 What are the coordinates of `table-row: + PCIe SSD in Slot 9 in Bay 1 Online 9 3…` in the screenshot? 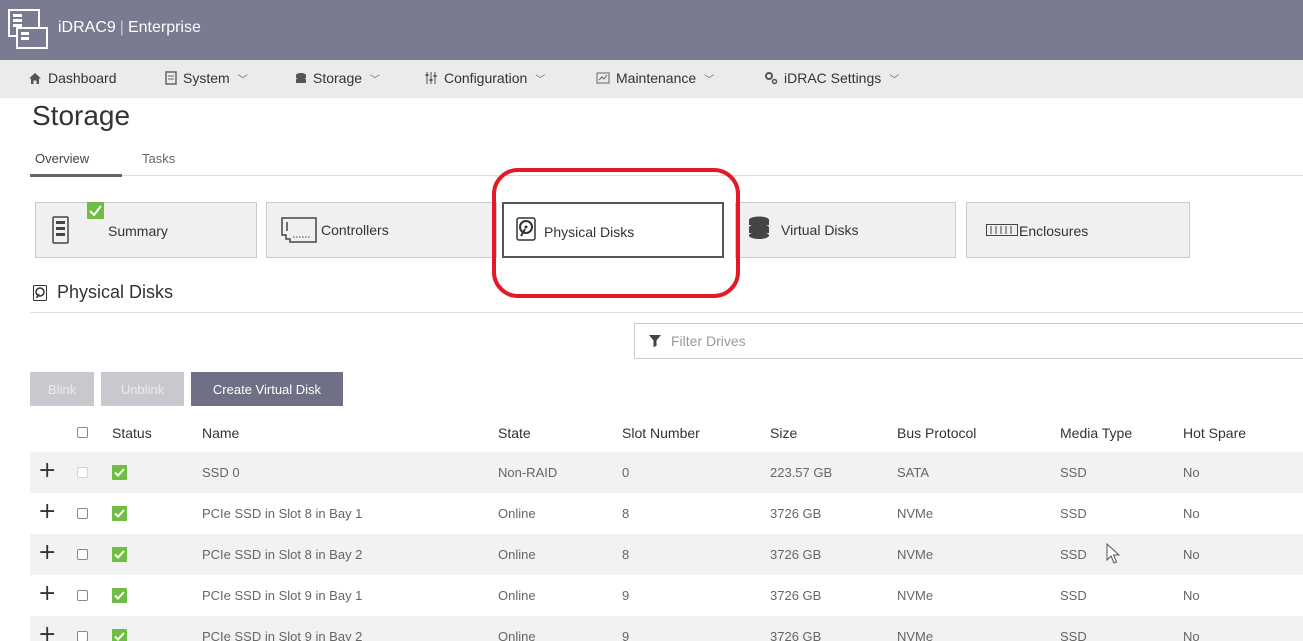 It's located at (666, 595).